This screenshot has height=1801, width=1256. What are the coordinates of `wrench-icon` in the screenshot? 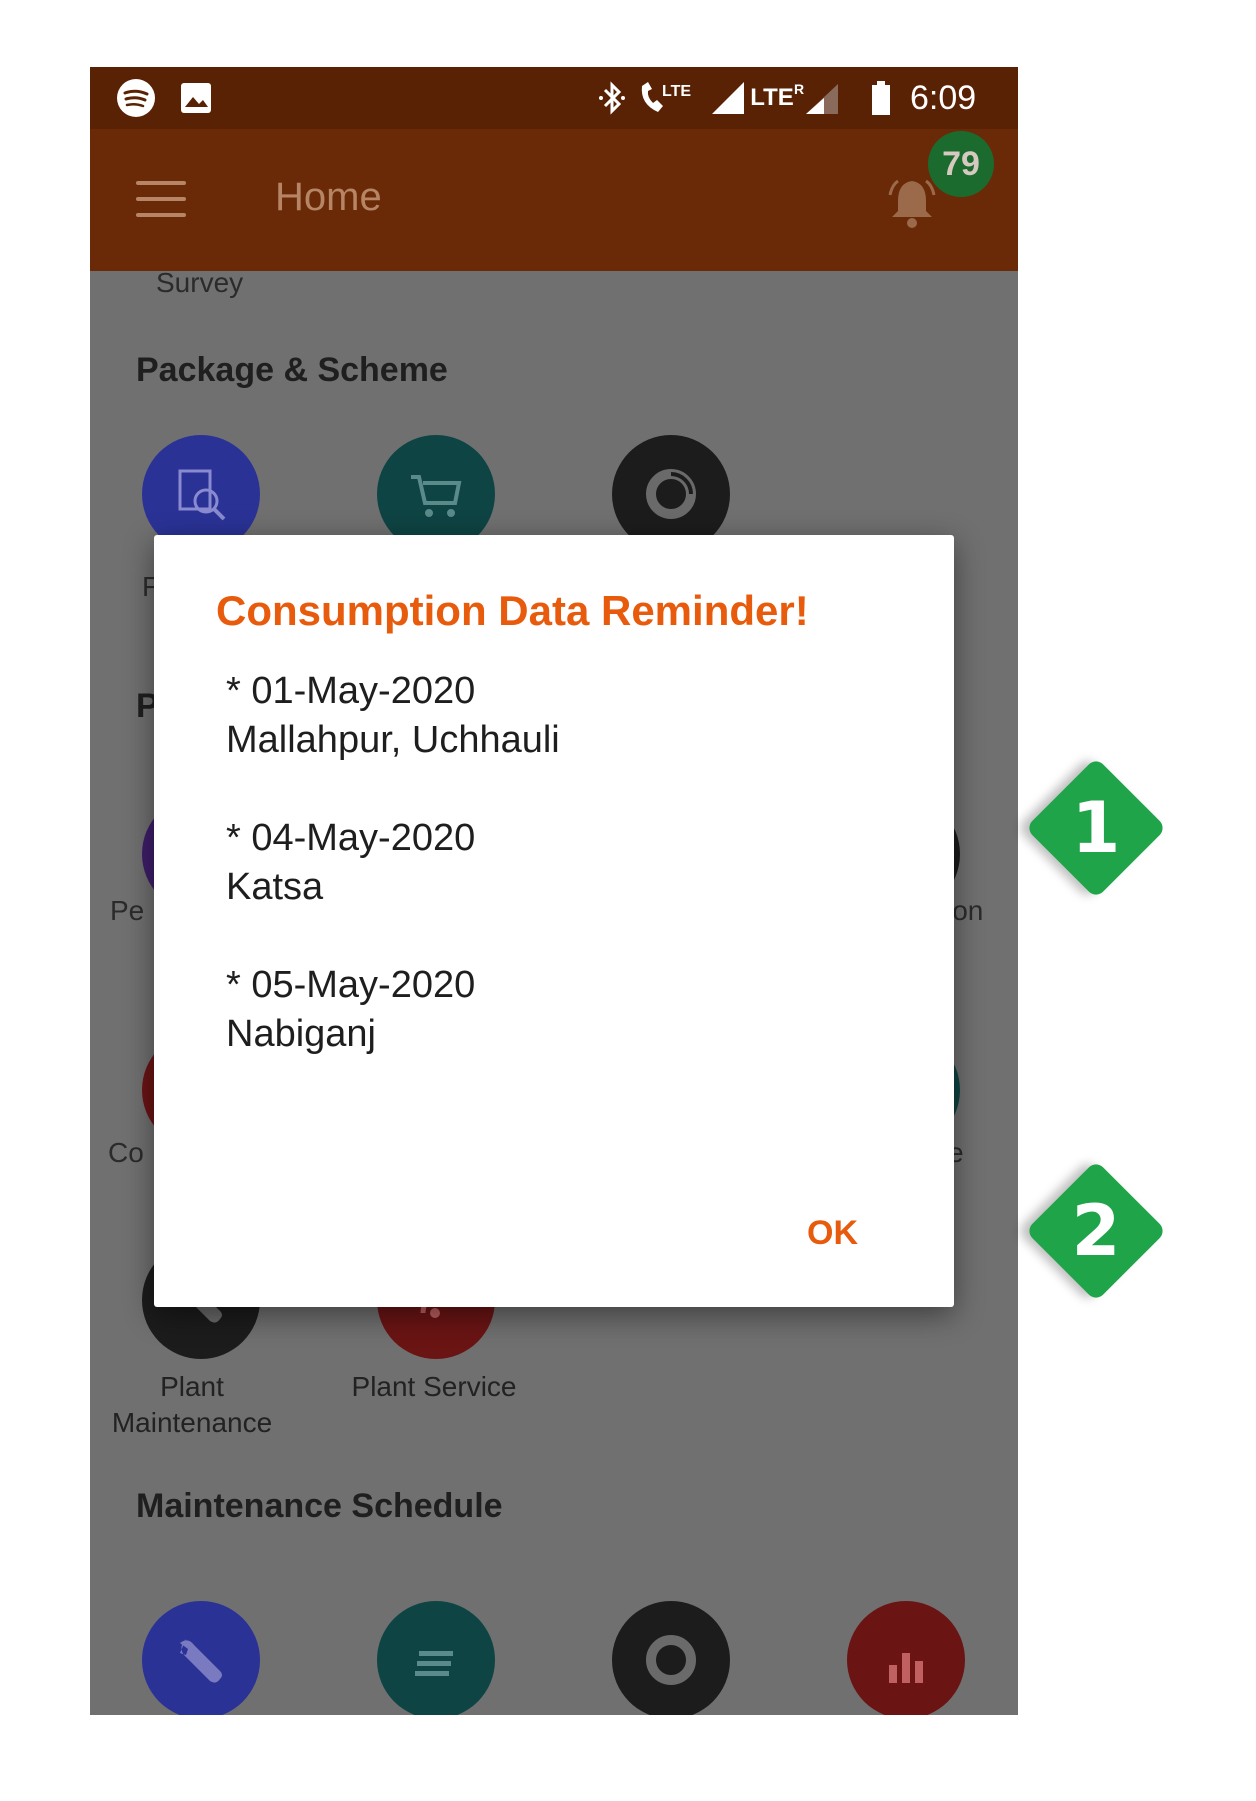 It's located at (201, 1661).